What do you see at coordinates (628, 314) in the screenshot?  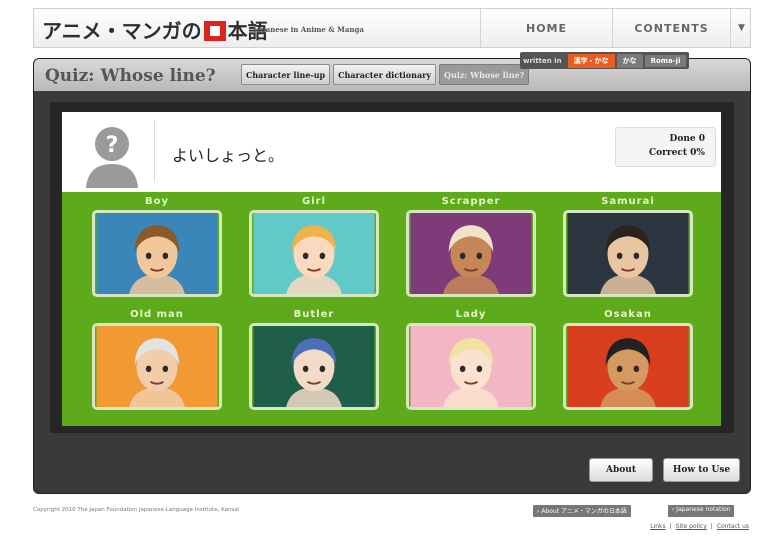 I see `character-name: Osakan` at bounding box center [628, 314].